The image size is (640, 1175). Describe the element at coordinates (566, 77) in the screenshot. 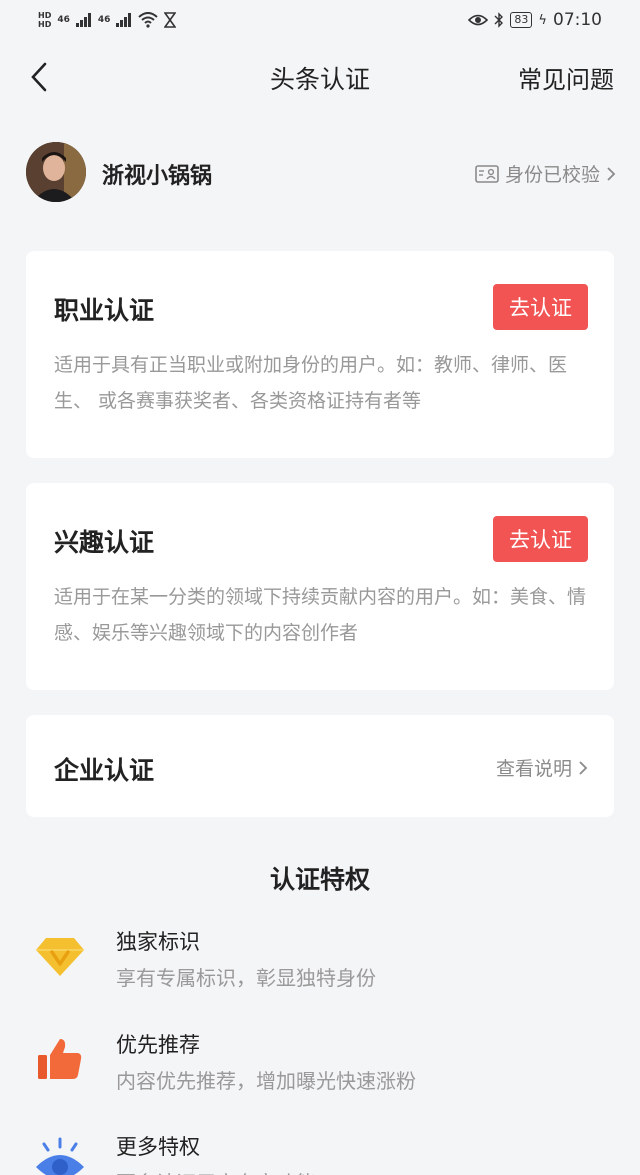

I see `faq-link: 常见问题` at that location.